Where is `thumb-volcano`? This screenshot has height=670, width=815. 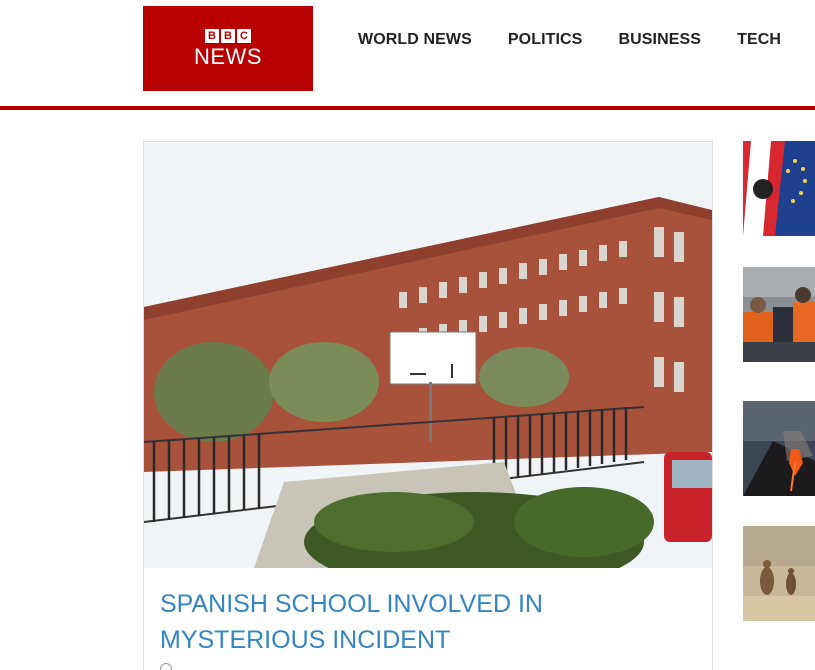
thumb-volcano is located at coordinates (779, 448).